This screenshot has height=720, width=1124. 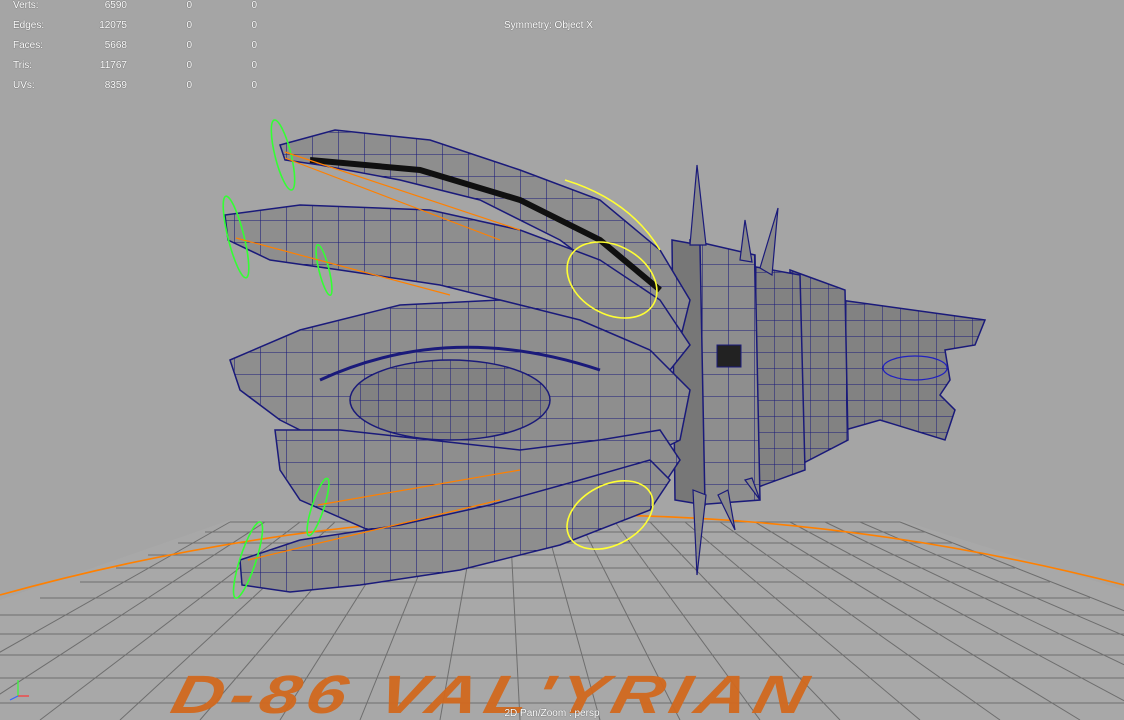 What do you see at coordinates (115, 5) in the screenshot?
I see `stat-value: 6590` at bounding box center [115, 5].